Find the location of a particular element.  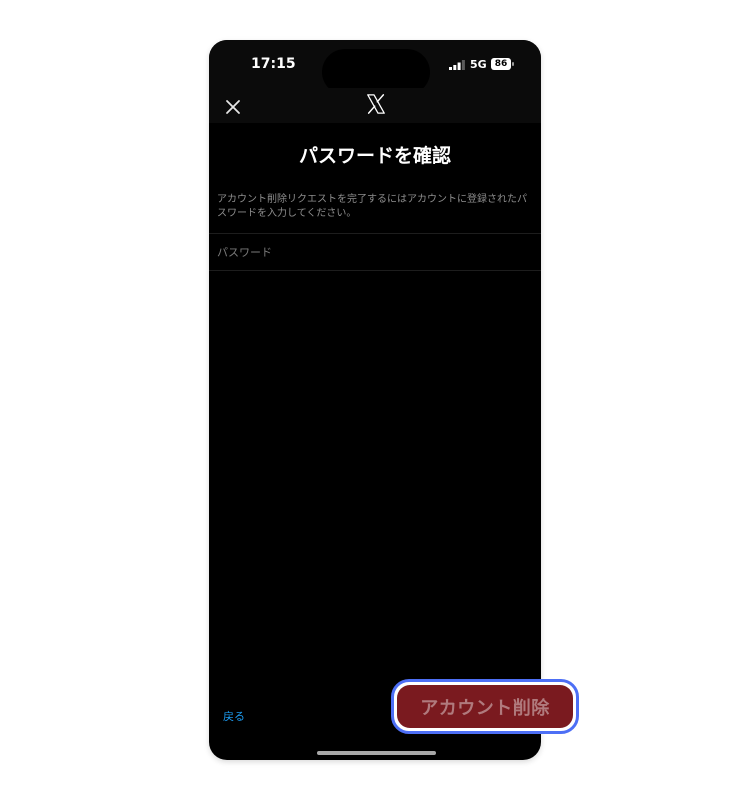

network-label: 5G is located at coordinates (478, 64).